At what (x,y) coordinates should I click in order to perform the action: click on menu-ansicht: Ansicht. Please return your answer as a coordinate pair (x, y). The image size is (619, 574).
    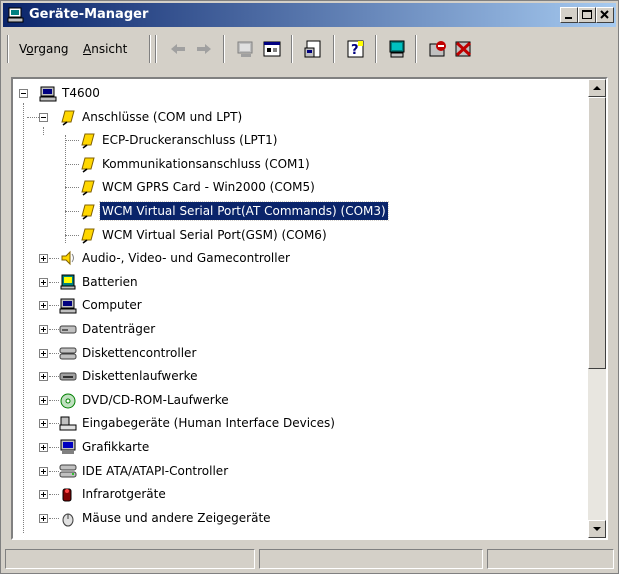
    Looking at the image, I should click on (105, 49).